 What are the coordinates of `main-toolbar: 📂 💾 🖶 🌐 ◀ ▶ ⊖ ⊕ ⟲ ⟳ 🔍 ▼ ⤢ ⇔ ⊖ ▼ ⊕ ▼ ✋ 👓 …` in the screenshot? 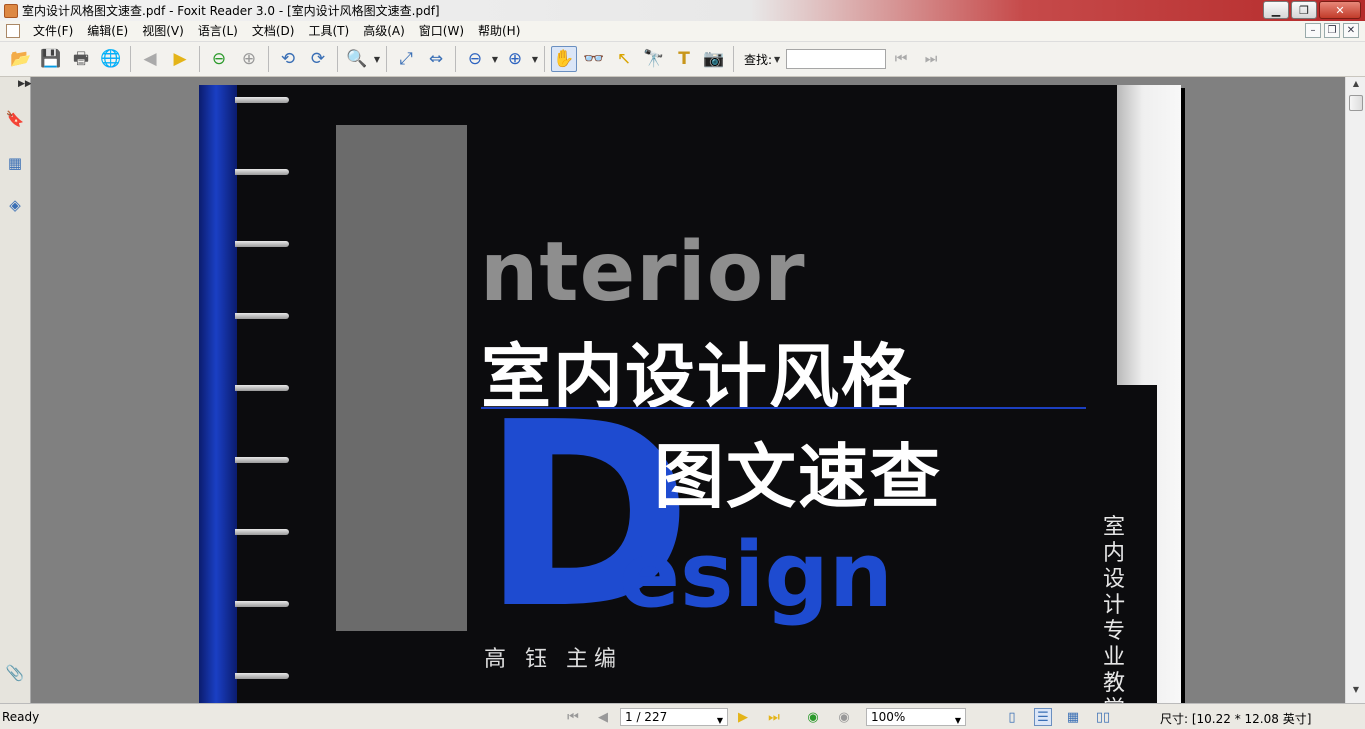 It's located at (682, 59).